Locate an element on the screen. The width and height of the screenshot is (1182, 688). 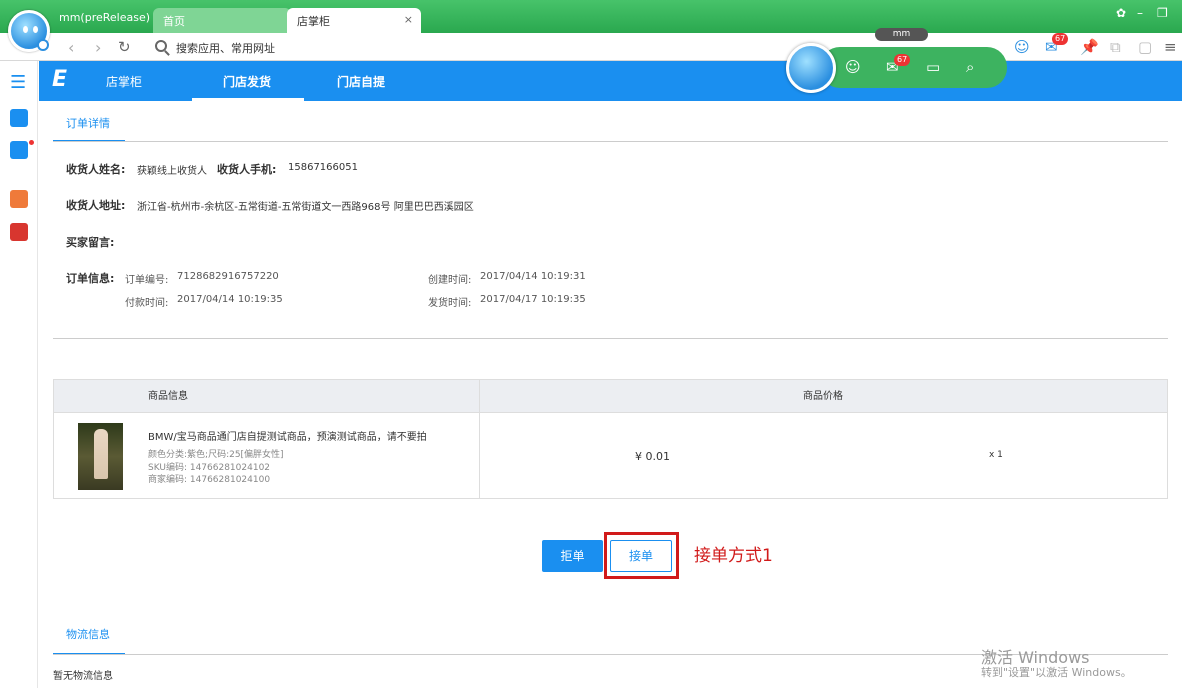
smiley-icon: ☺ is located at coordinates (1022, 47).